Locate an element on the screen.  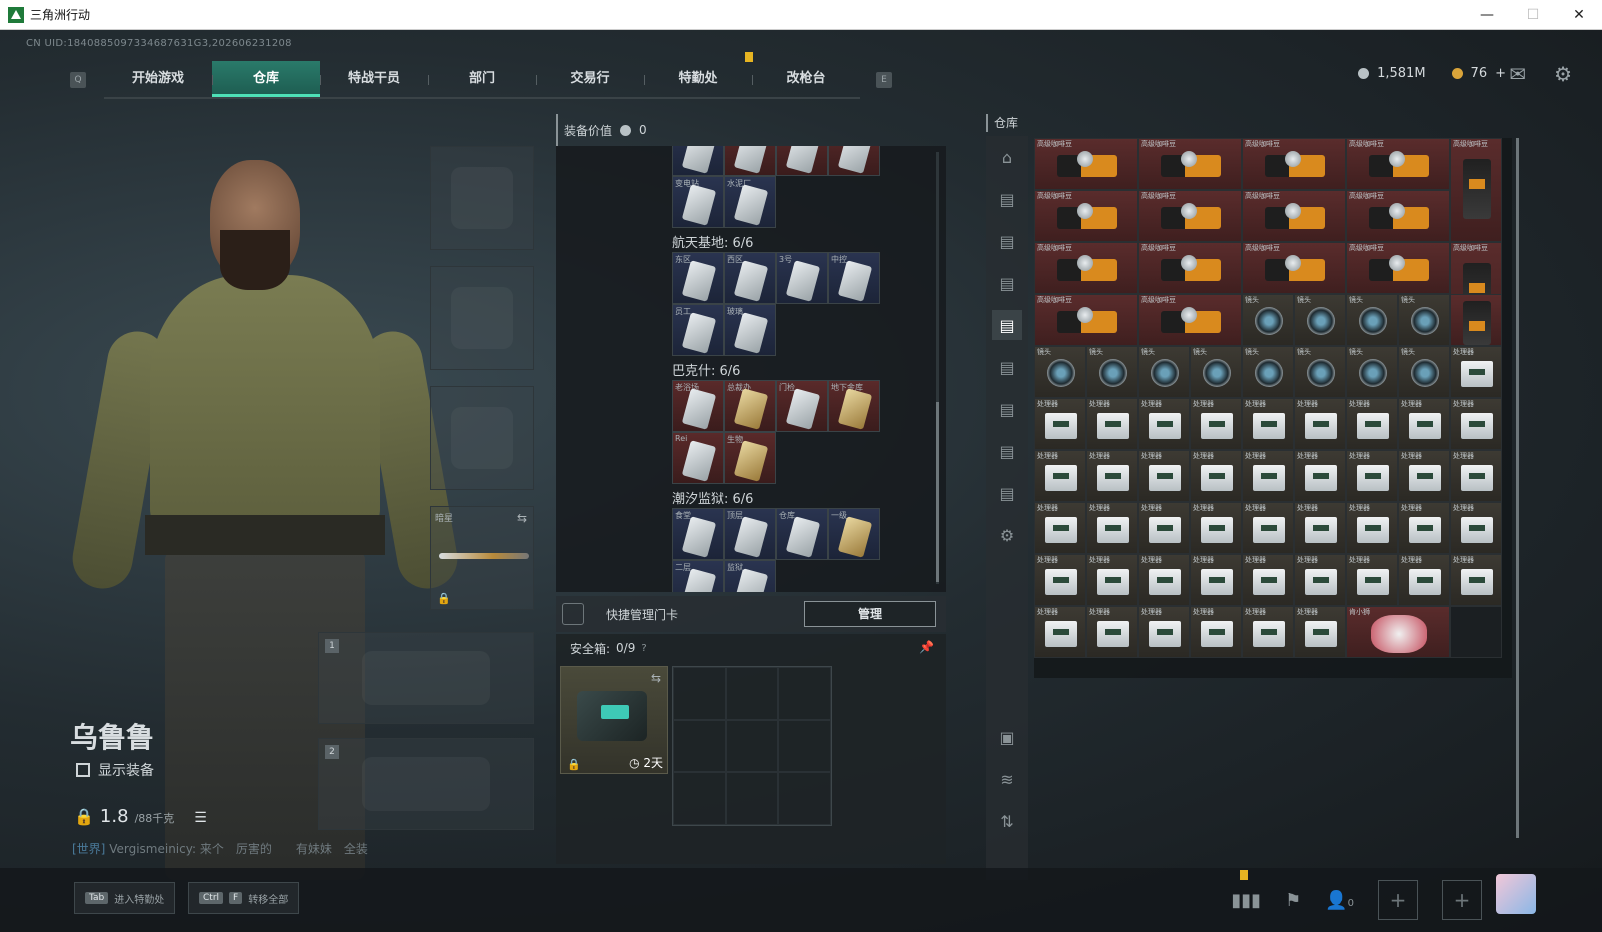
keycard: 水泥厂 is located at coordinates (750, 202).